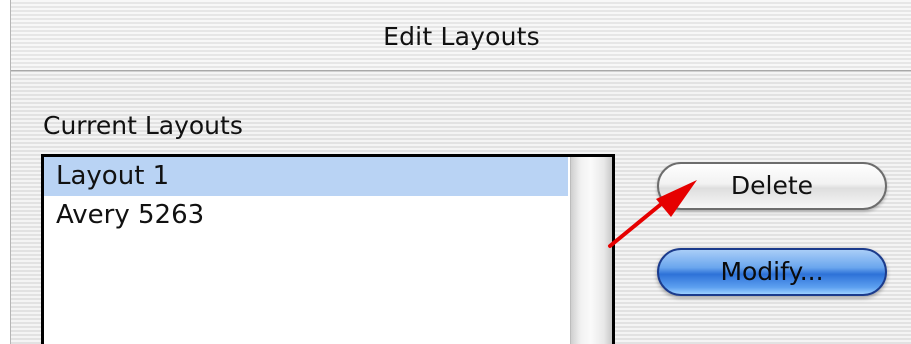 The width and height of the screenshot is (911, 344). What do you see at coordinates (143, 125) in the screenshot?
I see `current-layouts-label: Current Layouts` at bounding box center [143, 125].